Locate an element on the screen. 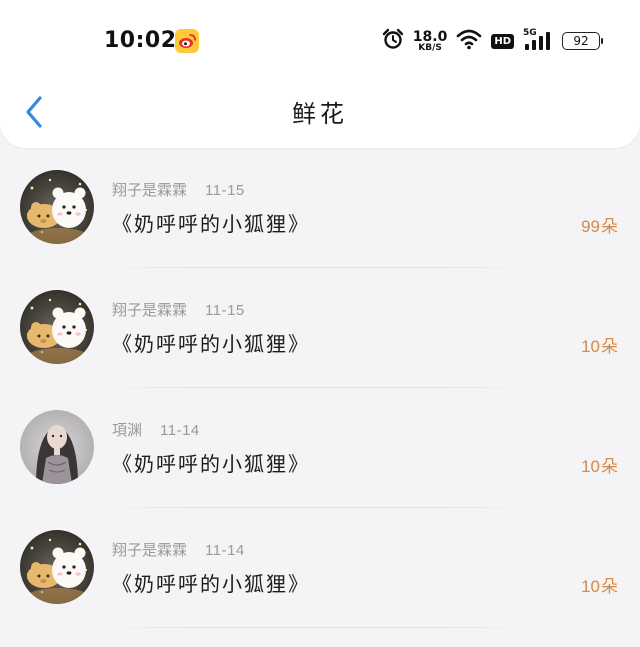 This screenshot has width=640, height=647. net-speed: 18.0 KB/S is located at coordinates (430, 41).